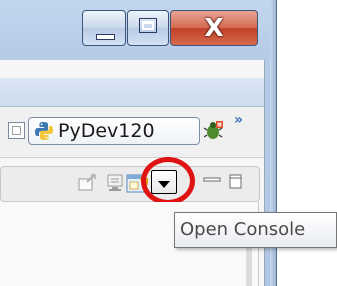  What do you see at coordinates (214, 131) in the screenshot?
I see `debug-perspective-icon` at bounding box center [214, 131].